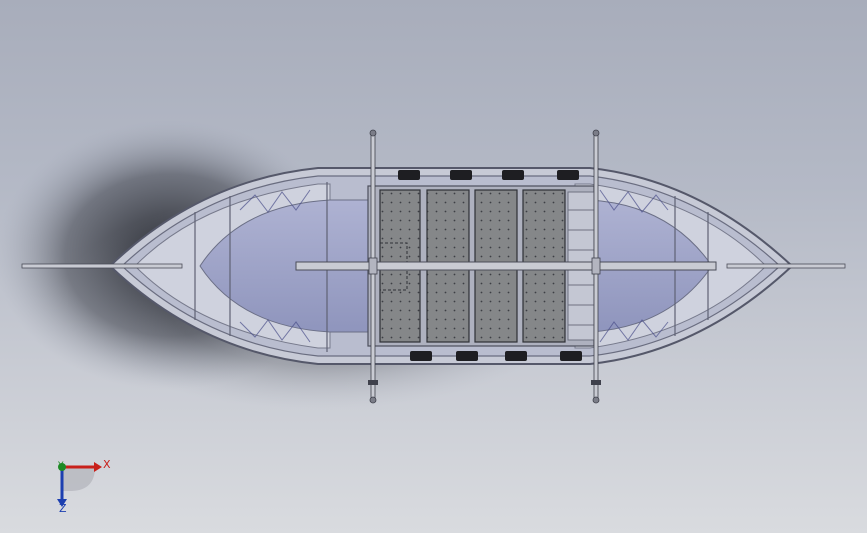 This screenshot has height=533, width=867. I want to click on y-axis-label: Y, so click(61, 466).